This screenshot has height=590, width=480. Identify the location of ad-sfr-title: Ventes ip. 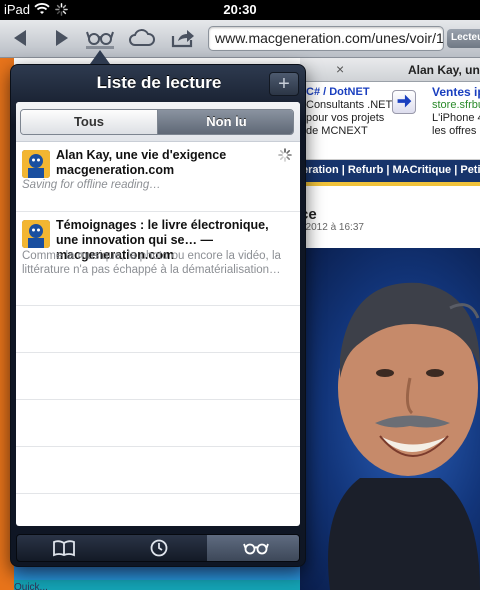
(456, 92).